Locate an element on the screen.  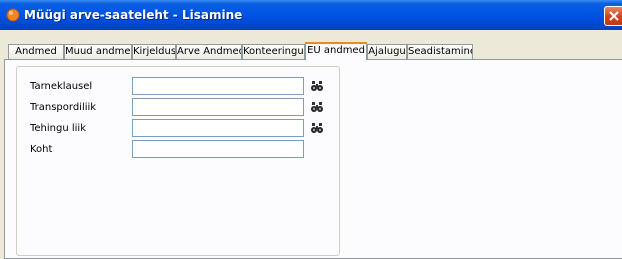
transpordiliik-label: Transpordiliik is located at coordinates (63, 107).